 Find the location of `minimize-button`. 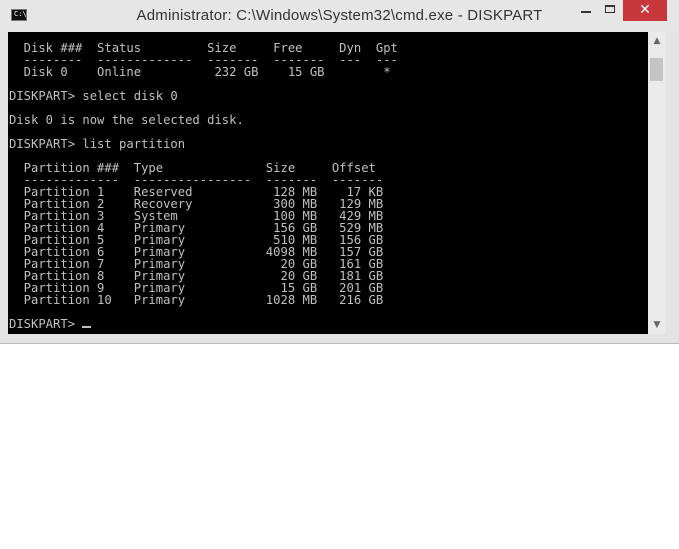

minimize-button is located at coordinates (586, 10).